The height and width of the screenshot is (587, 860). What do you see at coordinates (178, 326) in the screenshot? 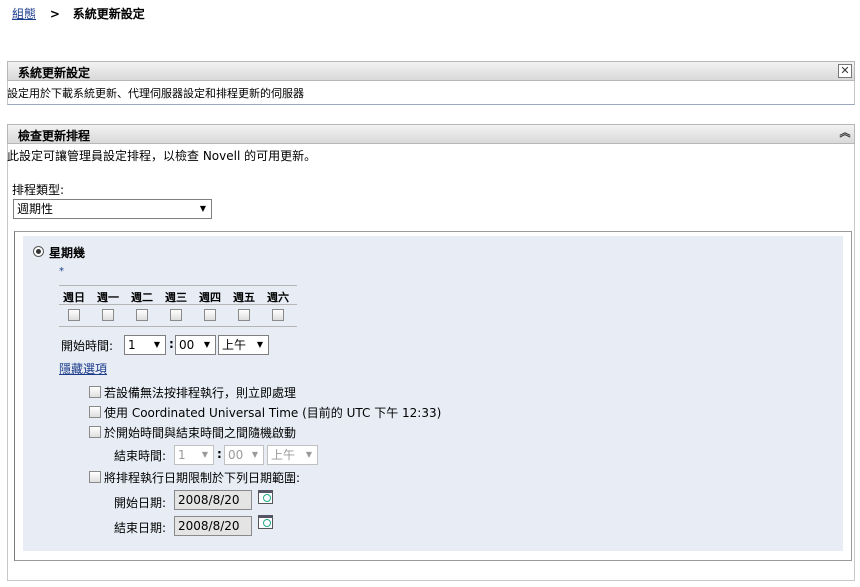
I see `day-table-bottom-rule` at bounding box center [178, 326].